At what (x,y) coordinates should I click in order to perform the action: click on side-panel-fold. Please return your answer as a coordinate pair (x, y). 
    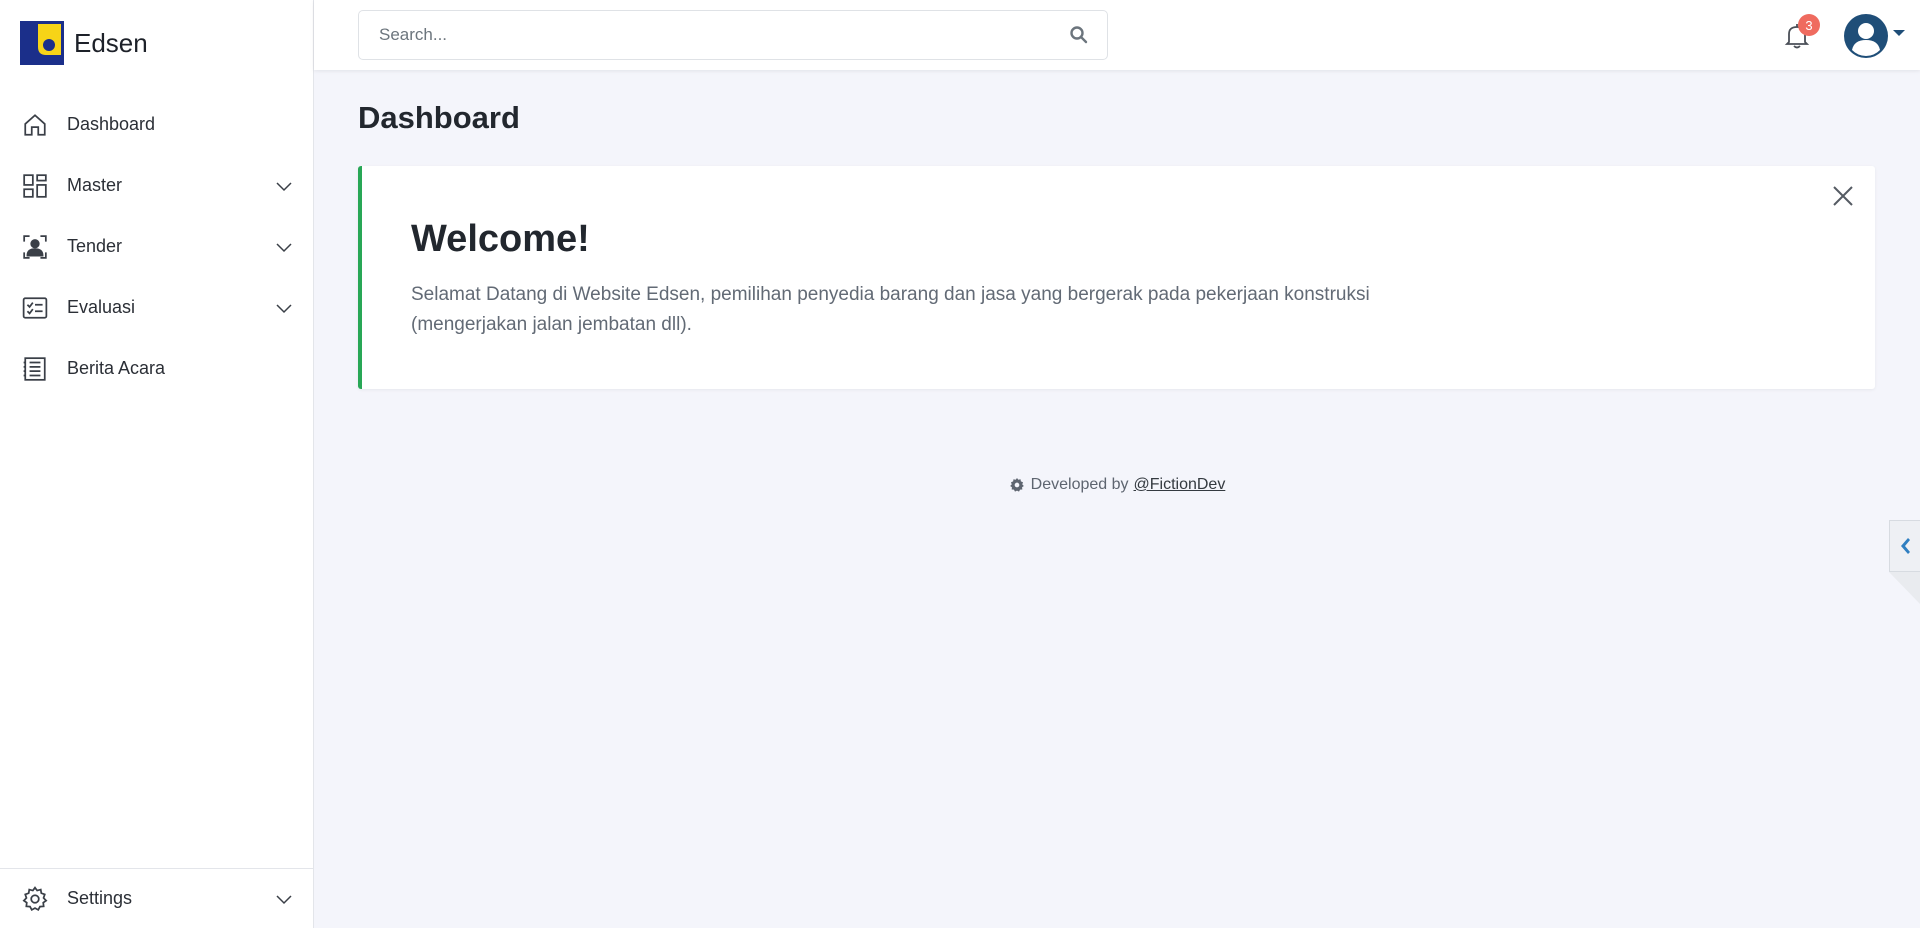
    Looking at the image, I should click on (1904, 588).